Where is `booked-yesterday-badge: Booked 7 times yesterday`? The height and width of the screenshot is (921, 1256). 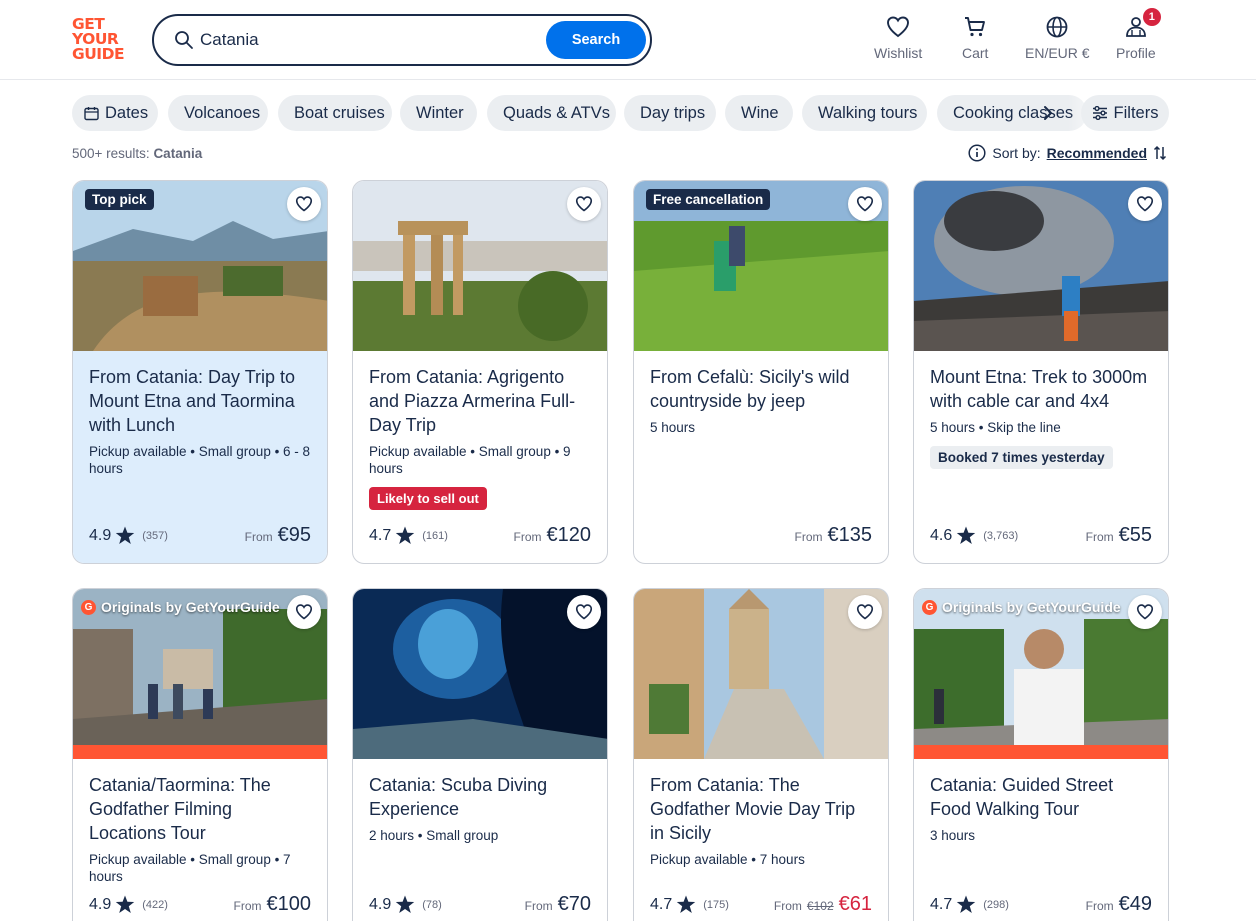 booked-yesterday-badge: Booked 7 times yesterday is located at coordinates (1021, 457).